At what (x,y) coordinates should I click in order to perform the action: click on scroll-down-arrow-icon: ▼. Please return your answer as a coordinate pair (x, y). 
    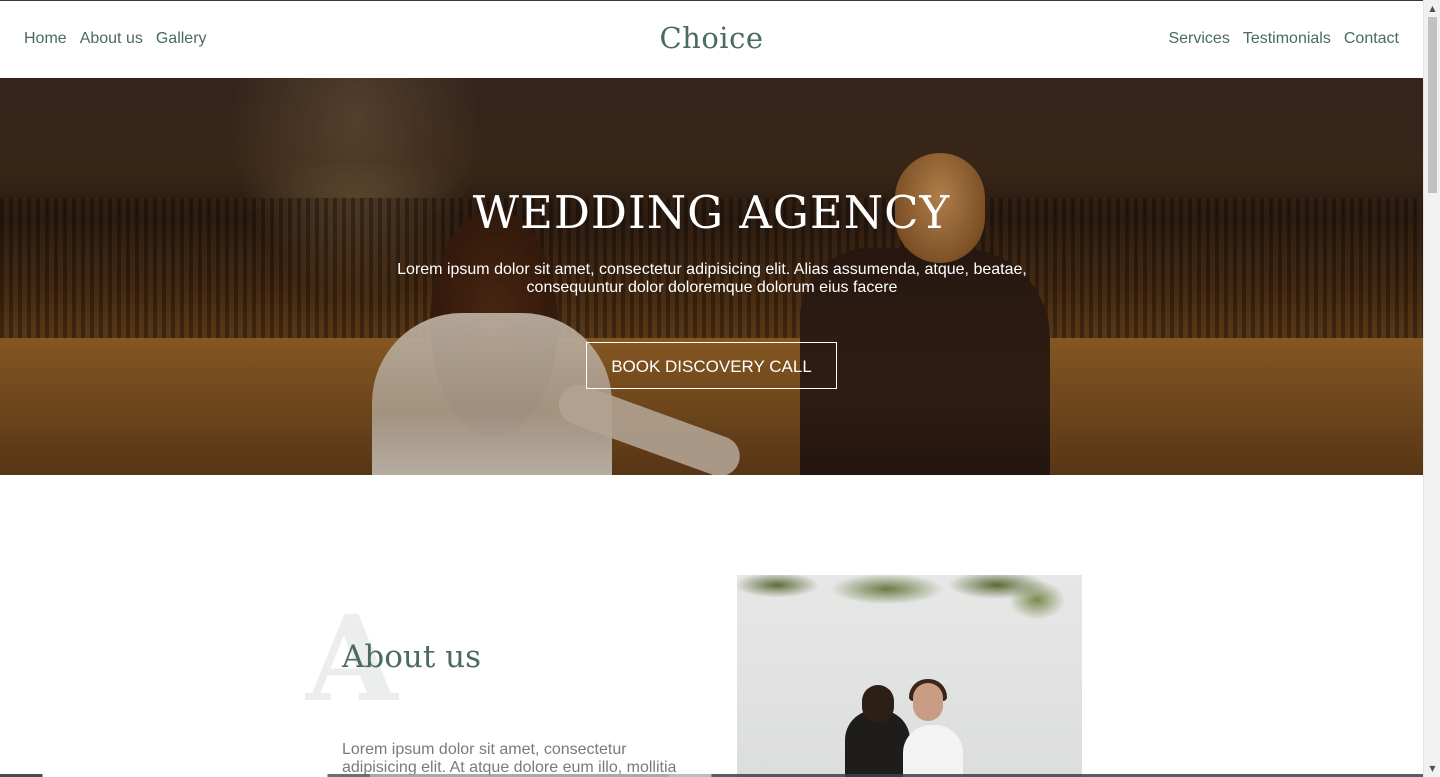
    Looking at the image, I should click on (1432, 768).